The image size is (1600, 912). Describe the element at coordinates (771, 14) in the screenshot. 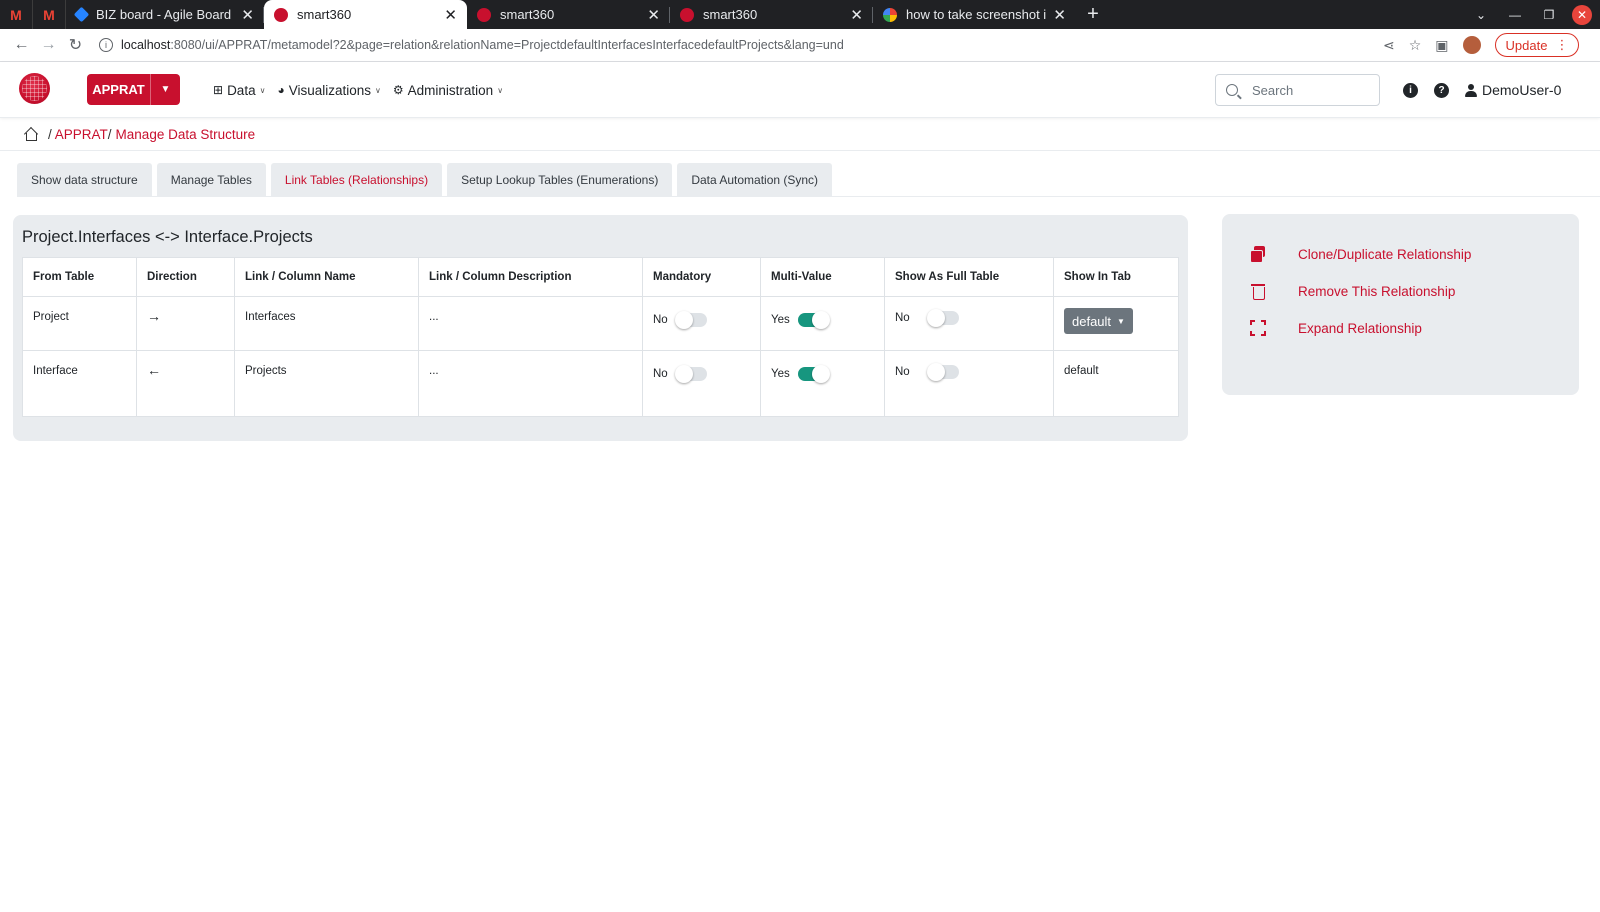

I see `browser-tab-smart360-2: smart360 ✕` at that location.